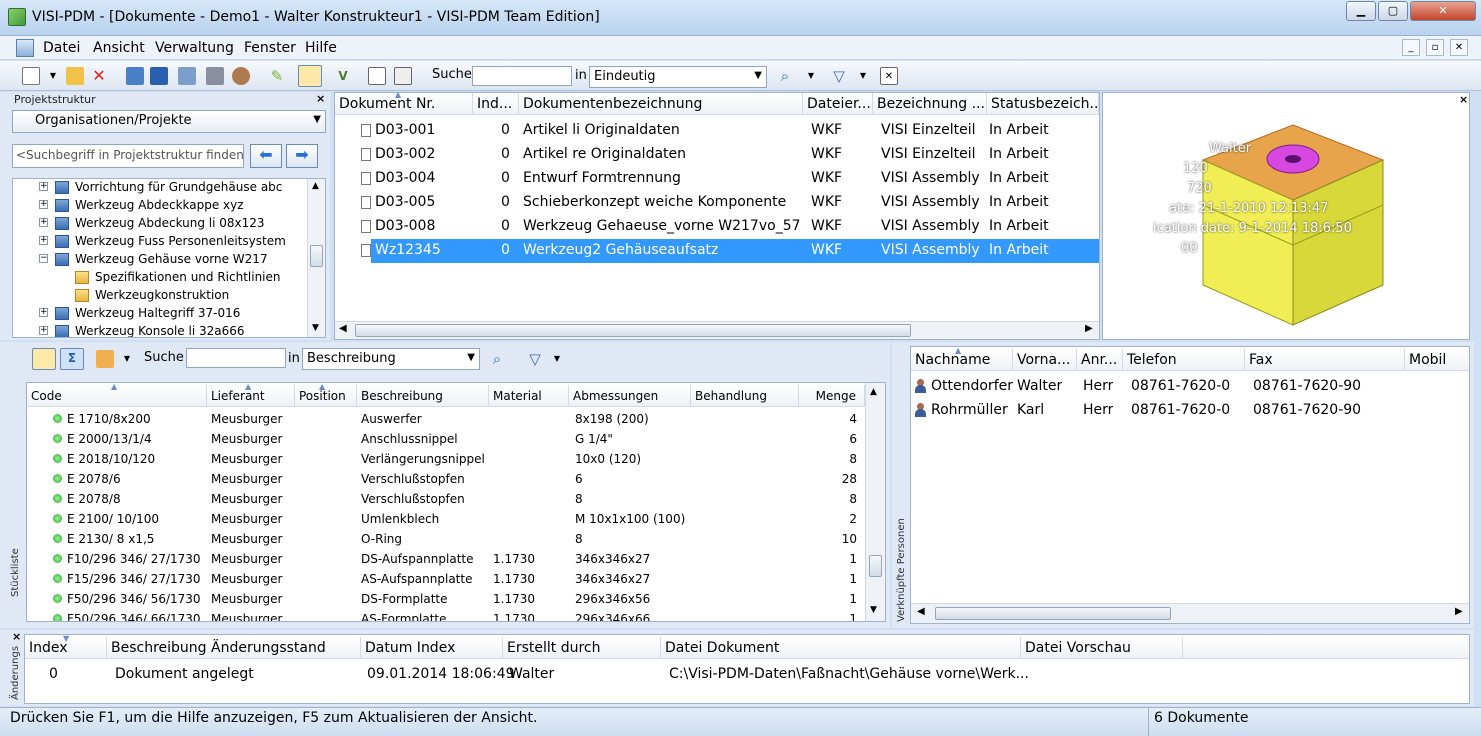  Describe the element at coordinates (163, 314) in the screenshot. I see `tree-item: + Werkzeug Haltegriff 37-016` at that location.